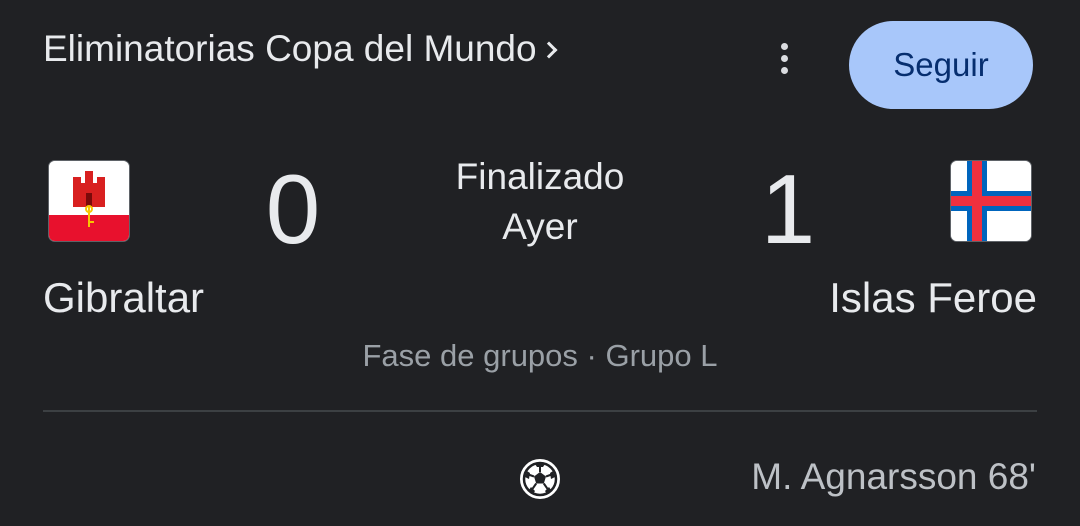 This screenshot has height=526, width=1080. Describe the element at coordinates (123, 298) in the screenshot. I see `home-team-name: Gibraltar` at that location.